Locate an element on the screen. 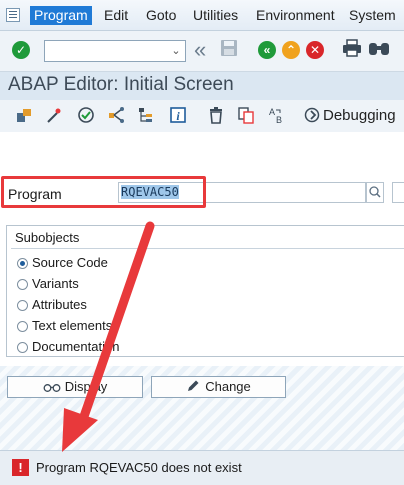 This screenshot has height=485, width=404. radio-documentation: Documentation is located at coordinates (68, 347).